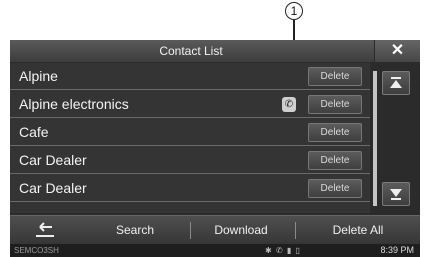 This screenshot has width=430, height=257. I want to click on title-bar: Contact List ✕, so click(215, 51).